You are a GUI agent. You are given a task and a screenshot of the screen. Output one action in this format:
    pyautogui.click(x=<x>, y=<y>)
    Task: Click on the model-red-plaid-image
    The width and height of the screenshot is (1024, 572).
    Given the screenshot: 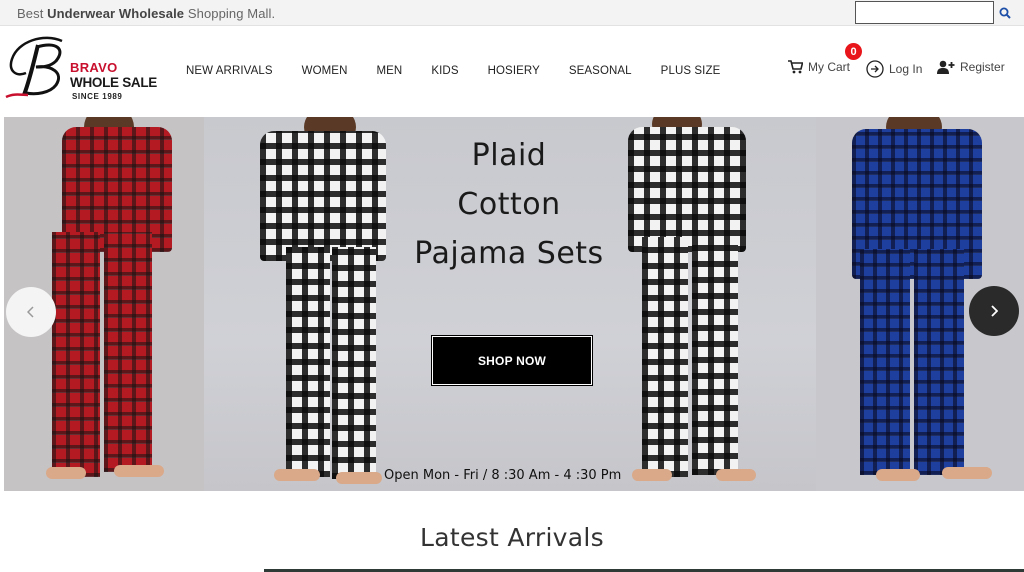 What is the action you would take?
    pyautogui.click(x=114, y=304)
    